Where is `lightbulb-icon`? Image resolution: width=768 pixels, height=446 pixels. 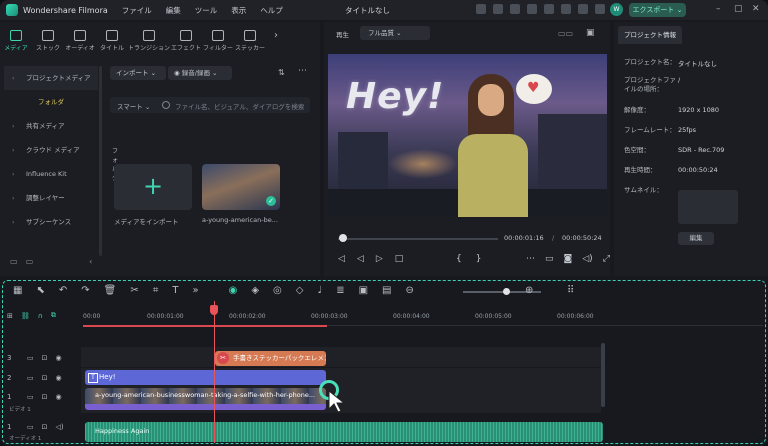 lightbulb-icon is located at coordinates (498, 9).